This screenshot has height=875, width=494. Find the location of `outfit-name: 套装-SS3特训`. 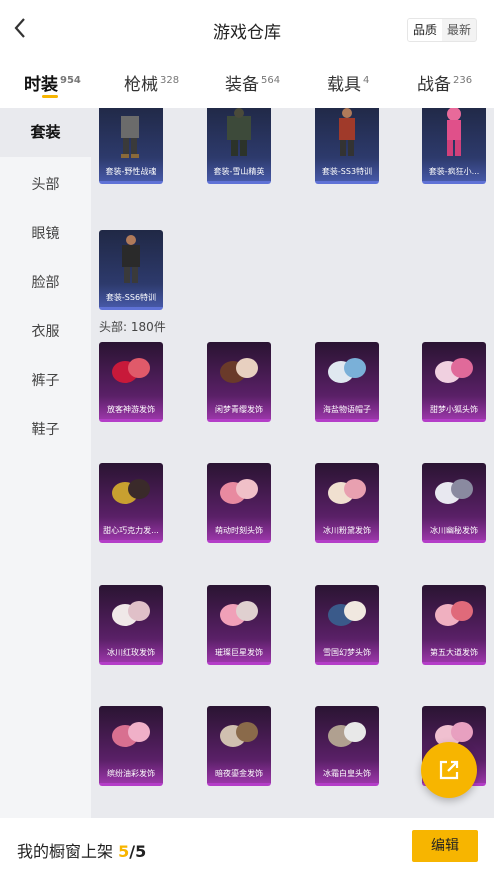

outfit-name: 套装-SS3特训 is located at coordinates (347, 171).